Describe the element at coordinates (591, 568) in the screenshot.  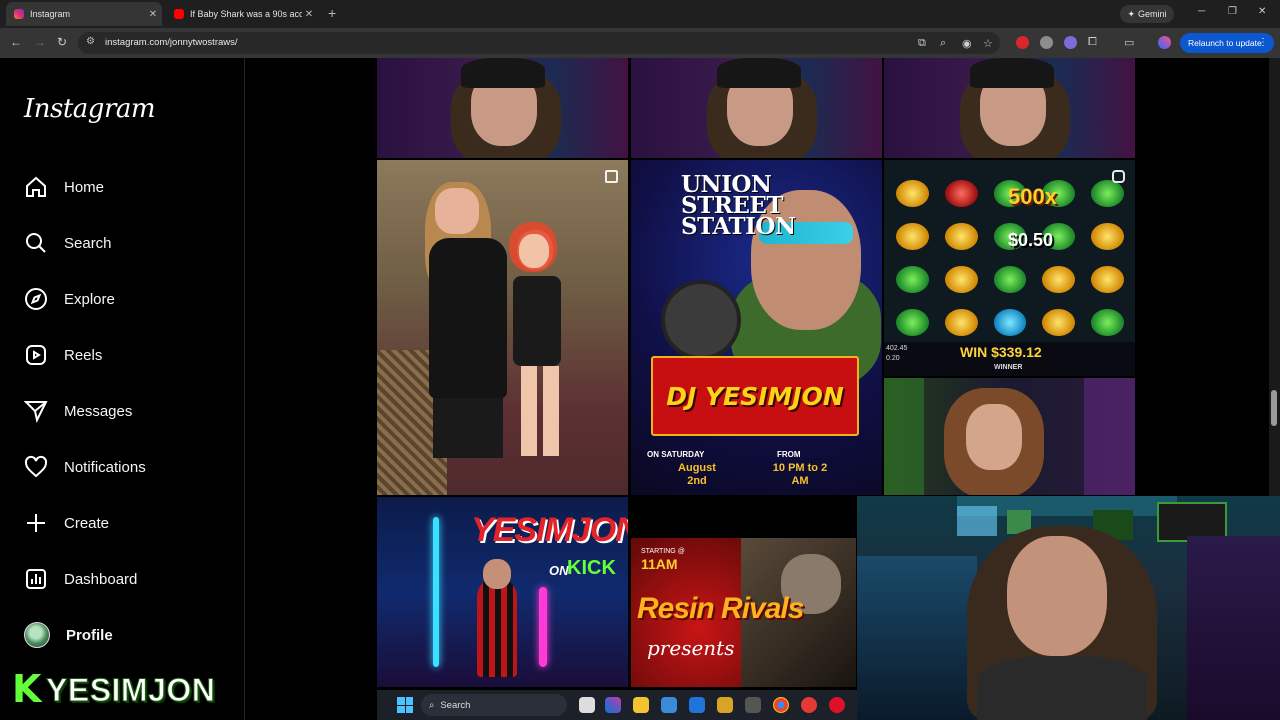
I see `kick-platform-label: KICK` at that location.